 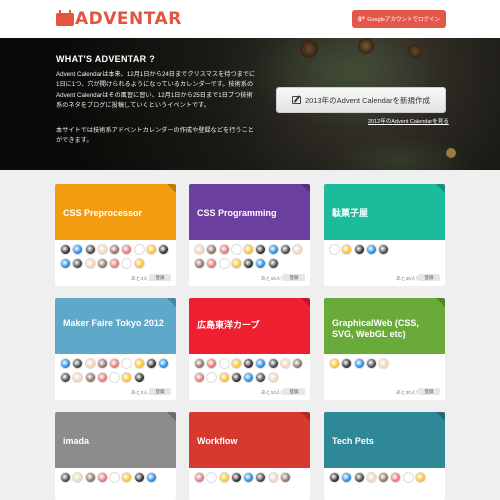 What do you see at coordinates (119, 19) in the screenshot?
I see `logo: ADVENTAR` at bounding box center [119, 19].